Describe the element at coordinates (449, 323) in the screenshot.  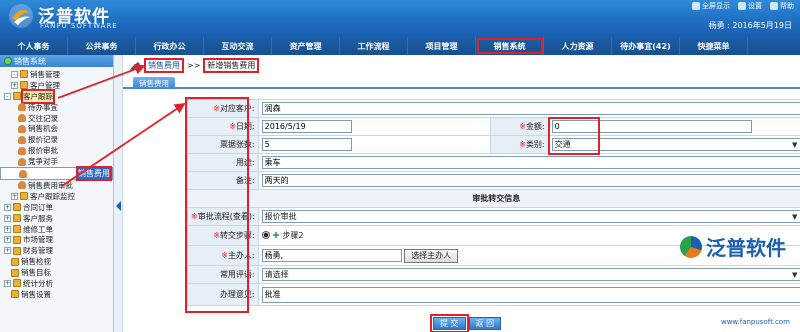
I see `submit-button: 提 交` at that location.